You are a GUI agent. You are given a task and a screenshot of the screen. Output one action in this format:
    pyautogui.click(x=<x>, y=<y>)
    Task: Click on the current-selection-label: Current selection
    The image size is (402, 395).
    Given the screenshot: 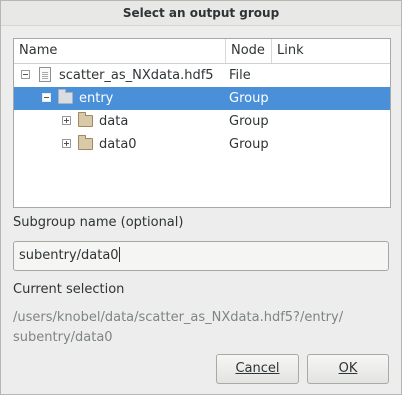 What is the action you would take?
    pyautogui.click(x=69, y=289)
    